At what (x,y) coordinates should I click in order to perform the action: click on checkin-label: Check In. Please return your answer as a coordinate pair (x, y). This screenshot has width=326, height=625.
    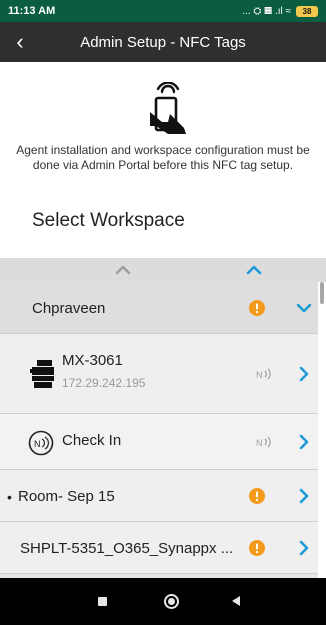
    Looking at the image, I should click on (92, 440).